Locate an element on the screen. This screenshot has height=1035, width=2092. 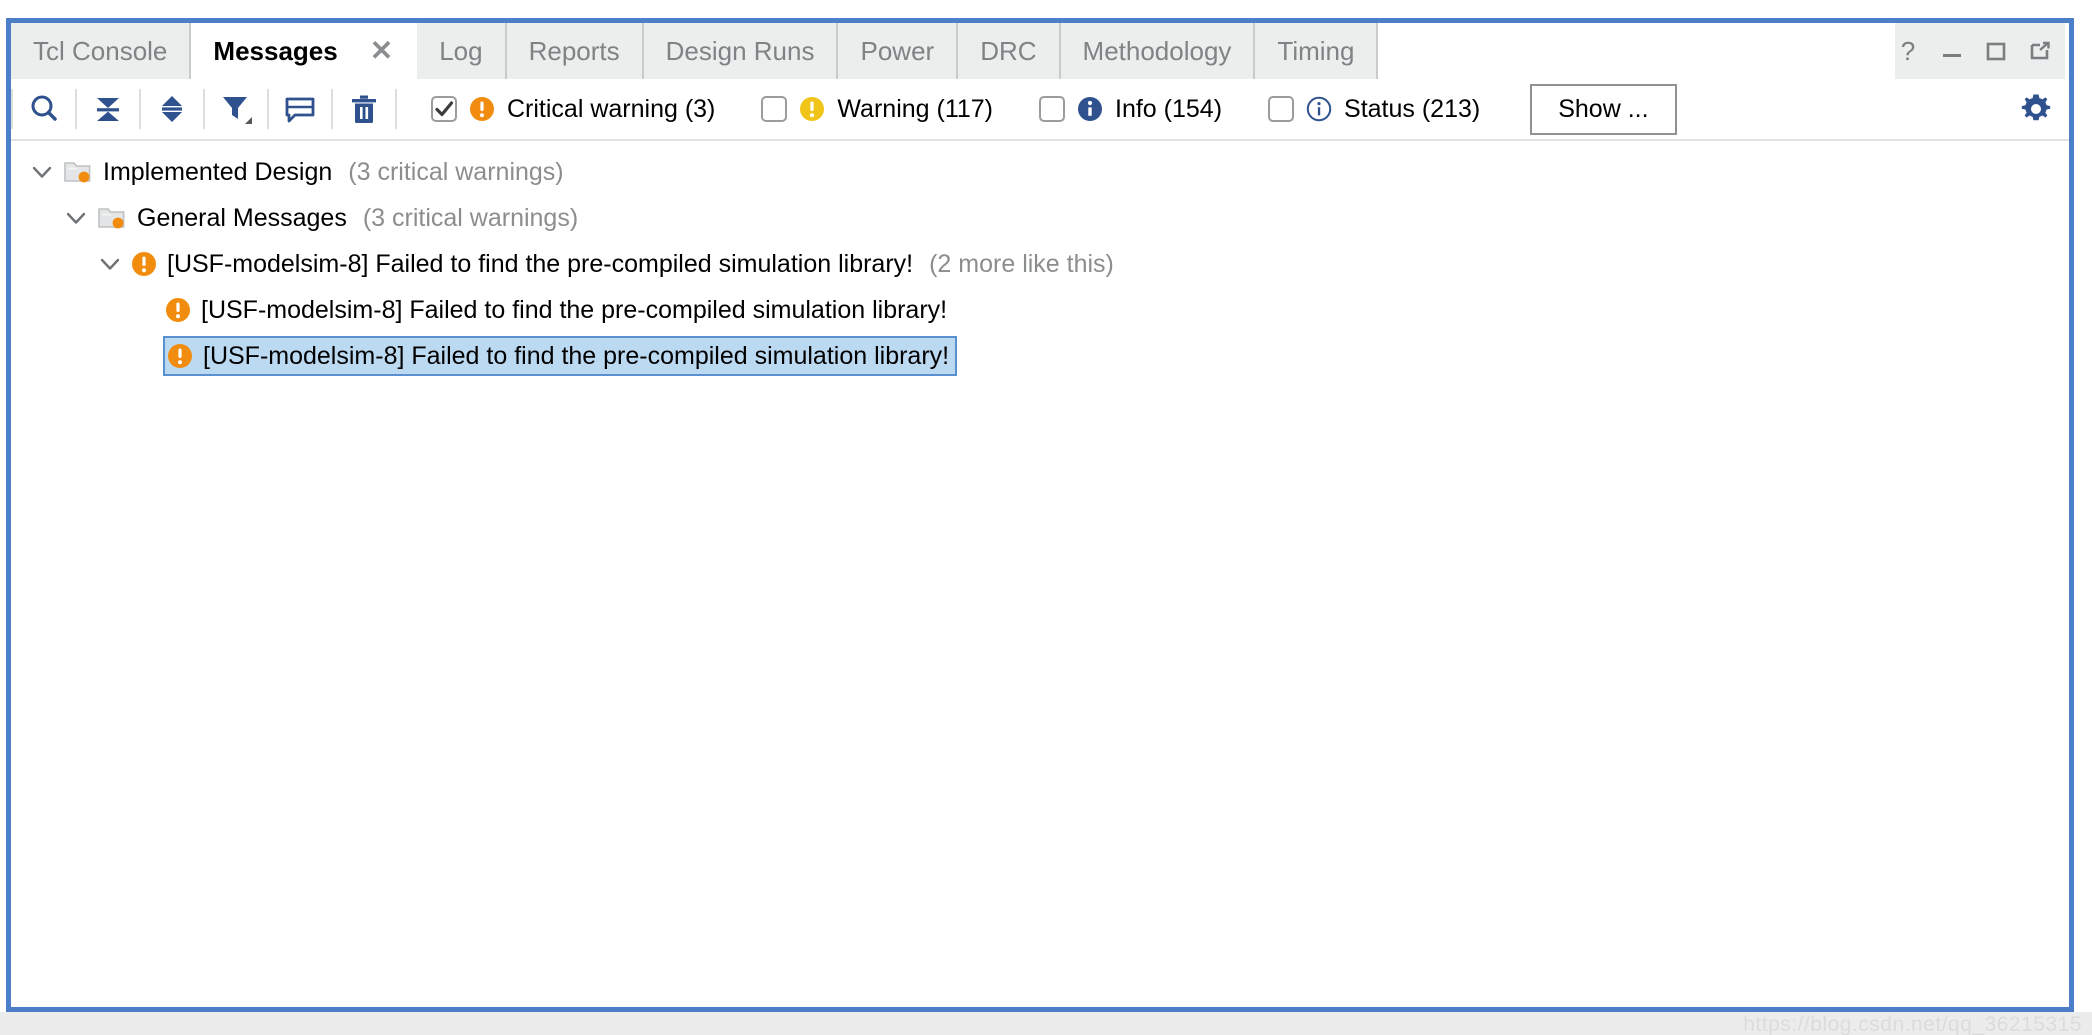
gear-icon is located at coordinates (2036, 107).